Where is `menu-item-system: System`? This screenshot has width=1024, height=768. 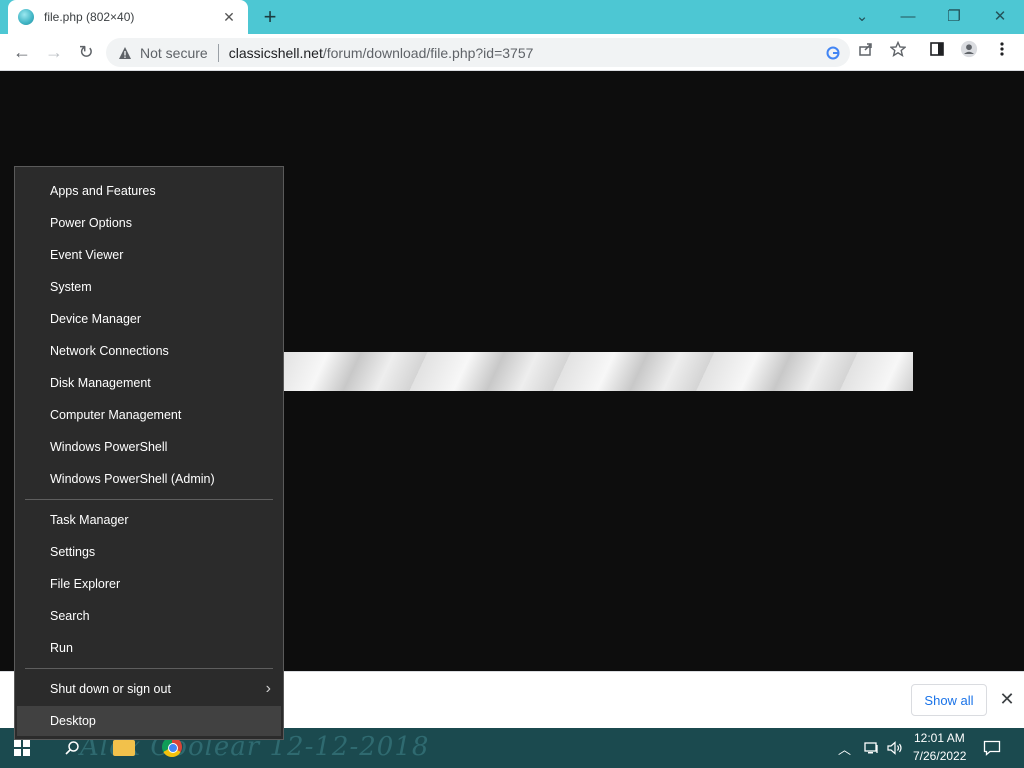 menu-item-system: System is located at coordinates (149, 287).